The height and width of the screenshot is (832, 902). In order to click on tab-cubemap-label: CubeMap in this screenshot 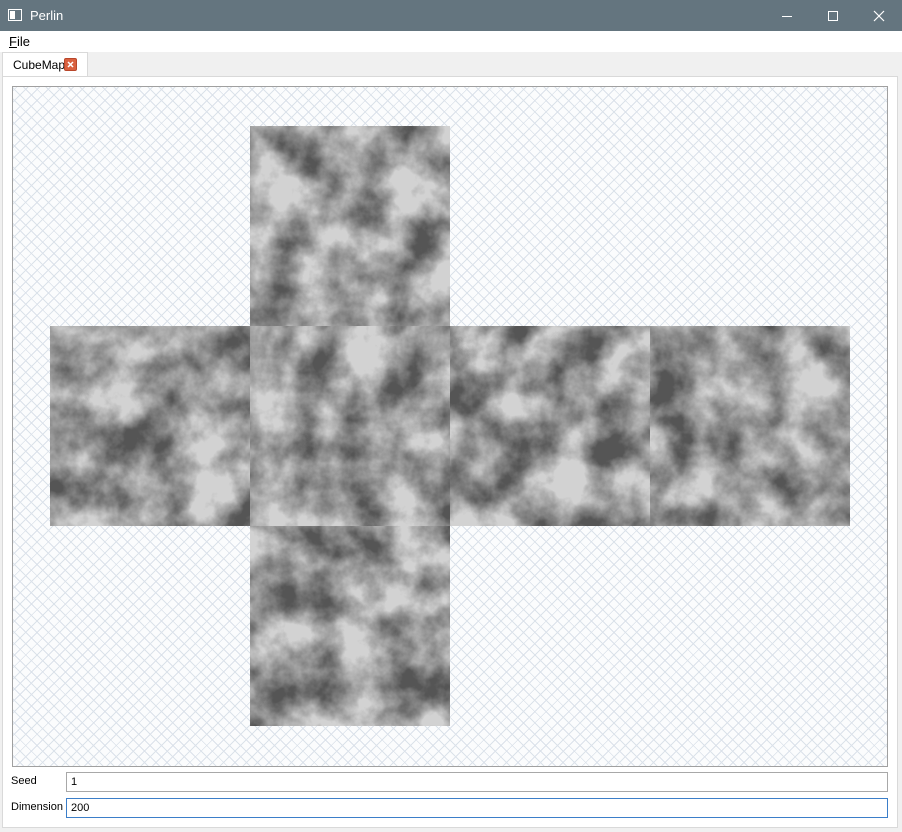, I will do `click(39, 65)`.